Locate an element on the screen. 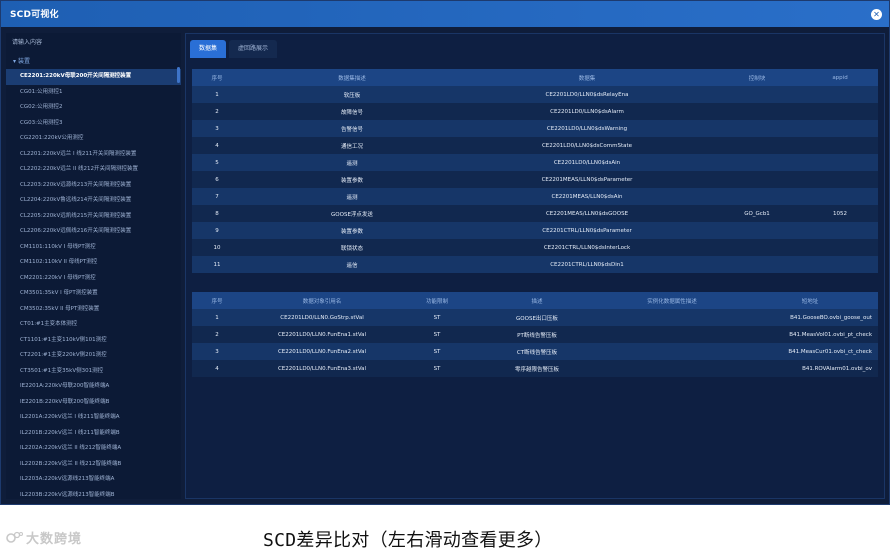 This screenshot has width=890, height=553. table-row: 9 装置参数 CE2201CTRL/LLN0$dsParameter is located at coordinates (535, 230).